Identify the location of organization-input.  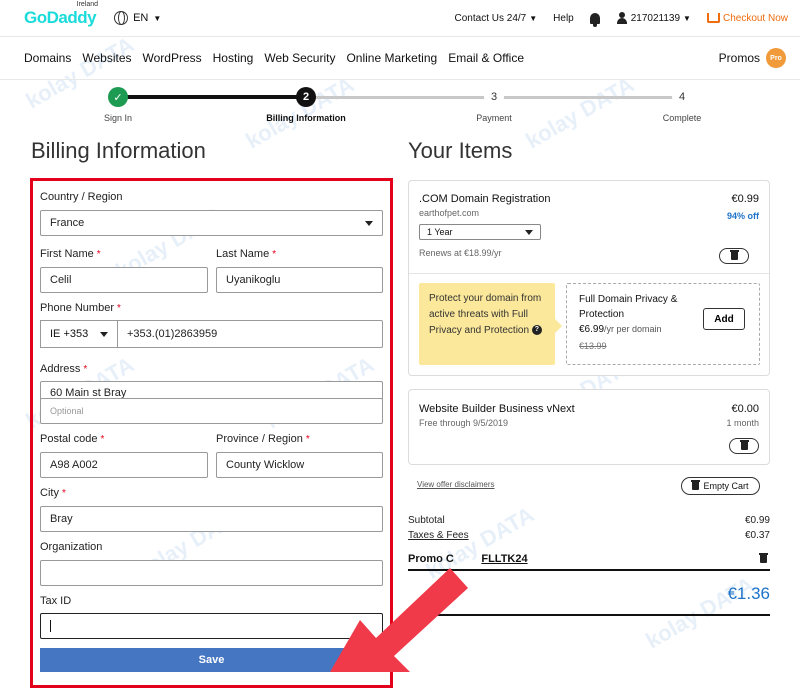
(211, 573).